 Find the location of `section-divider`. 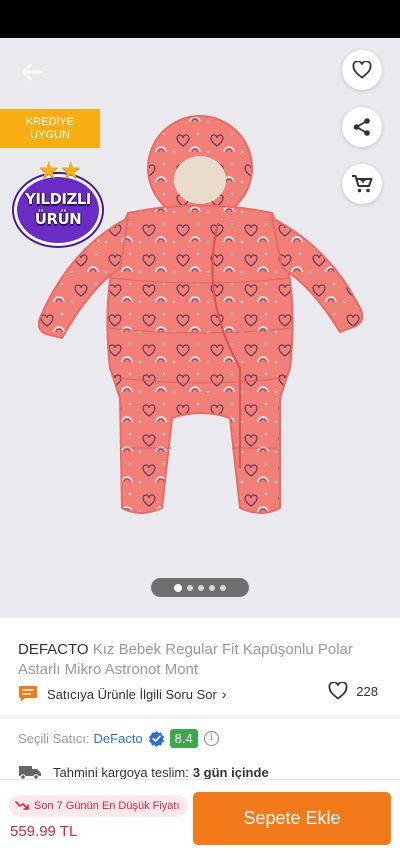

section-divider is located at coordinates (200, 717).